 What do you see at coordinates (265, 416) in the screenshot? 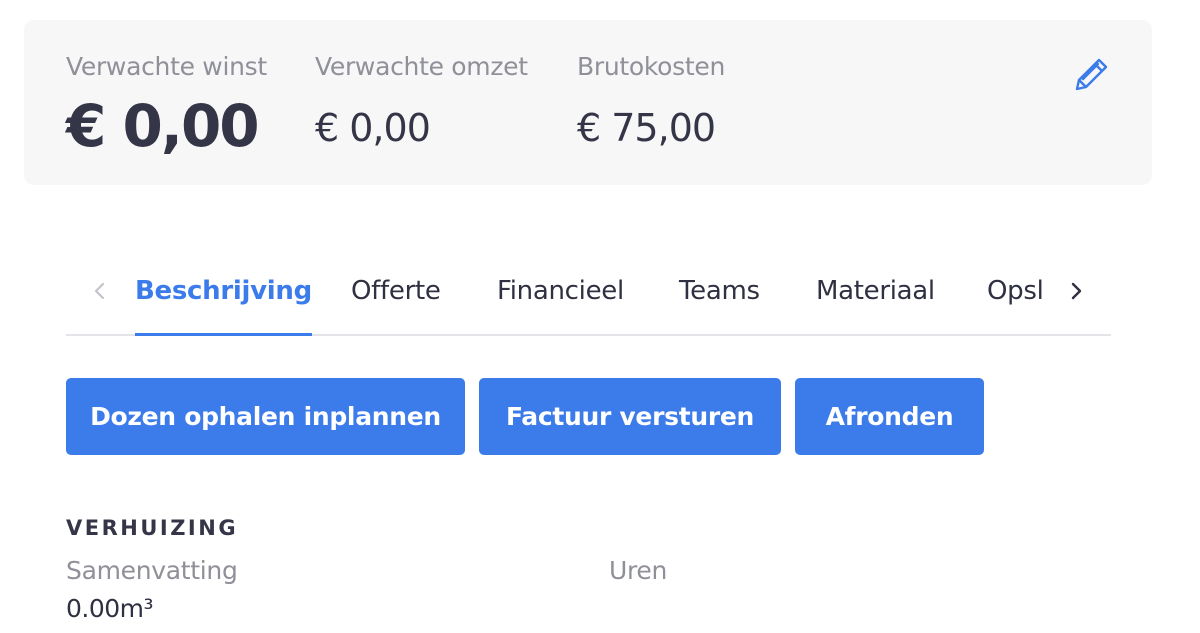
I see `schedule-box-pickup-button: Dozen ophalen inplannen` at bounding box center [265, 416].